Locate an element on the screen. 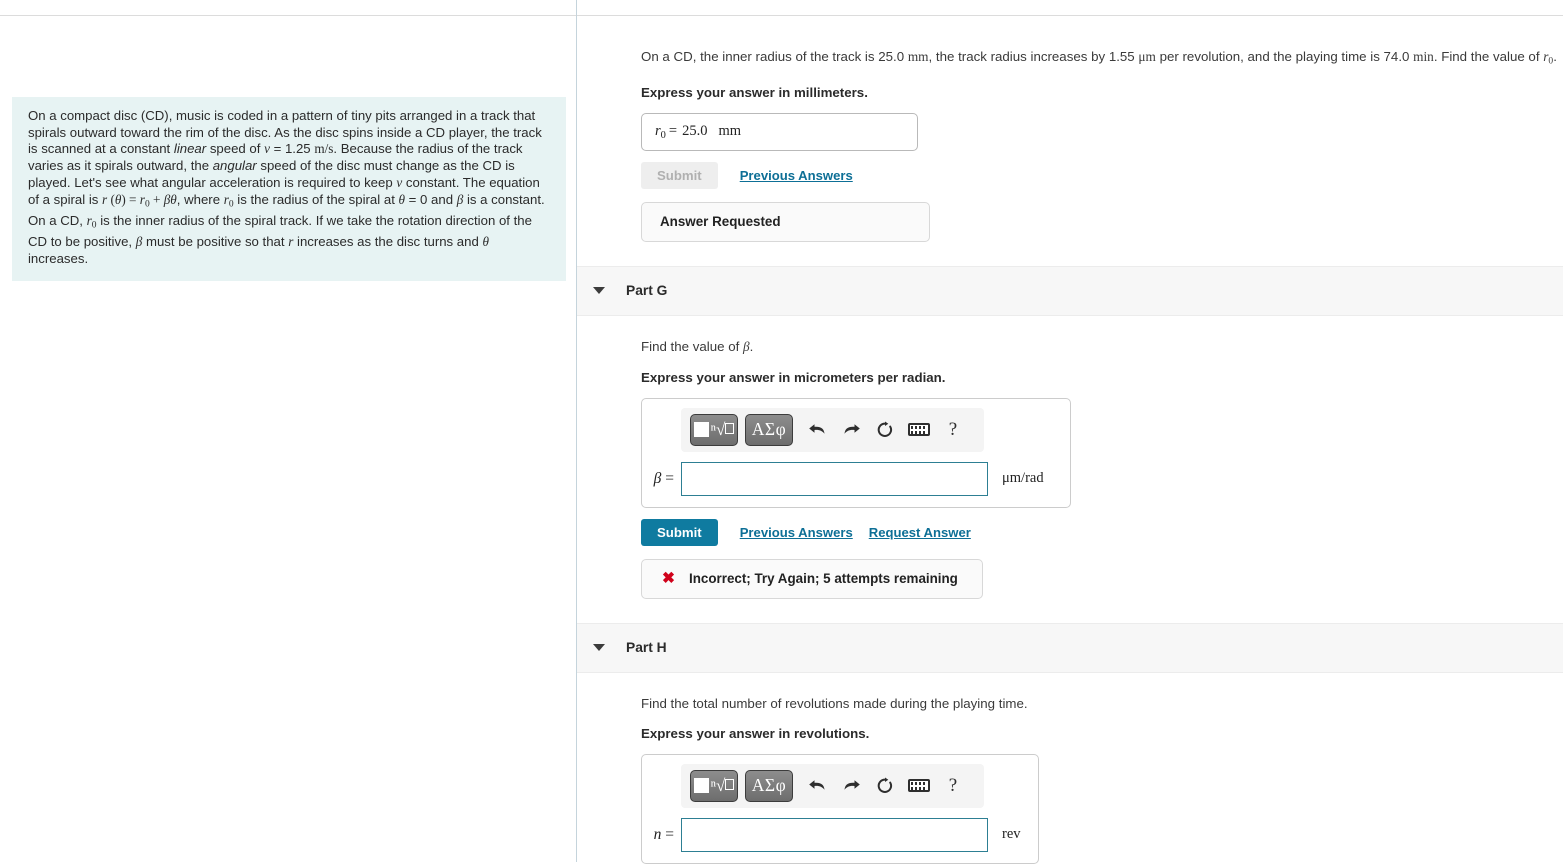 The image size is (1563, 864). part-g-request-answer-link: Request Answer is located at coordinates (920, 532).